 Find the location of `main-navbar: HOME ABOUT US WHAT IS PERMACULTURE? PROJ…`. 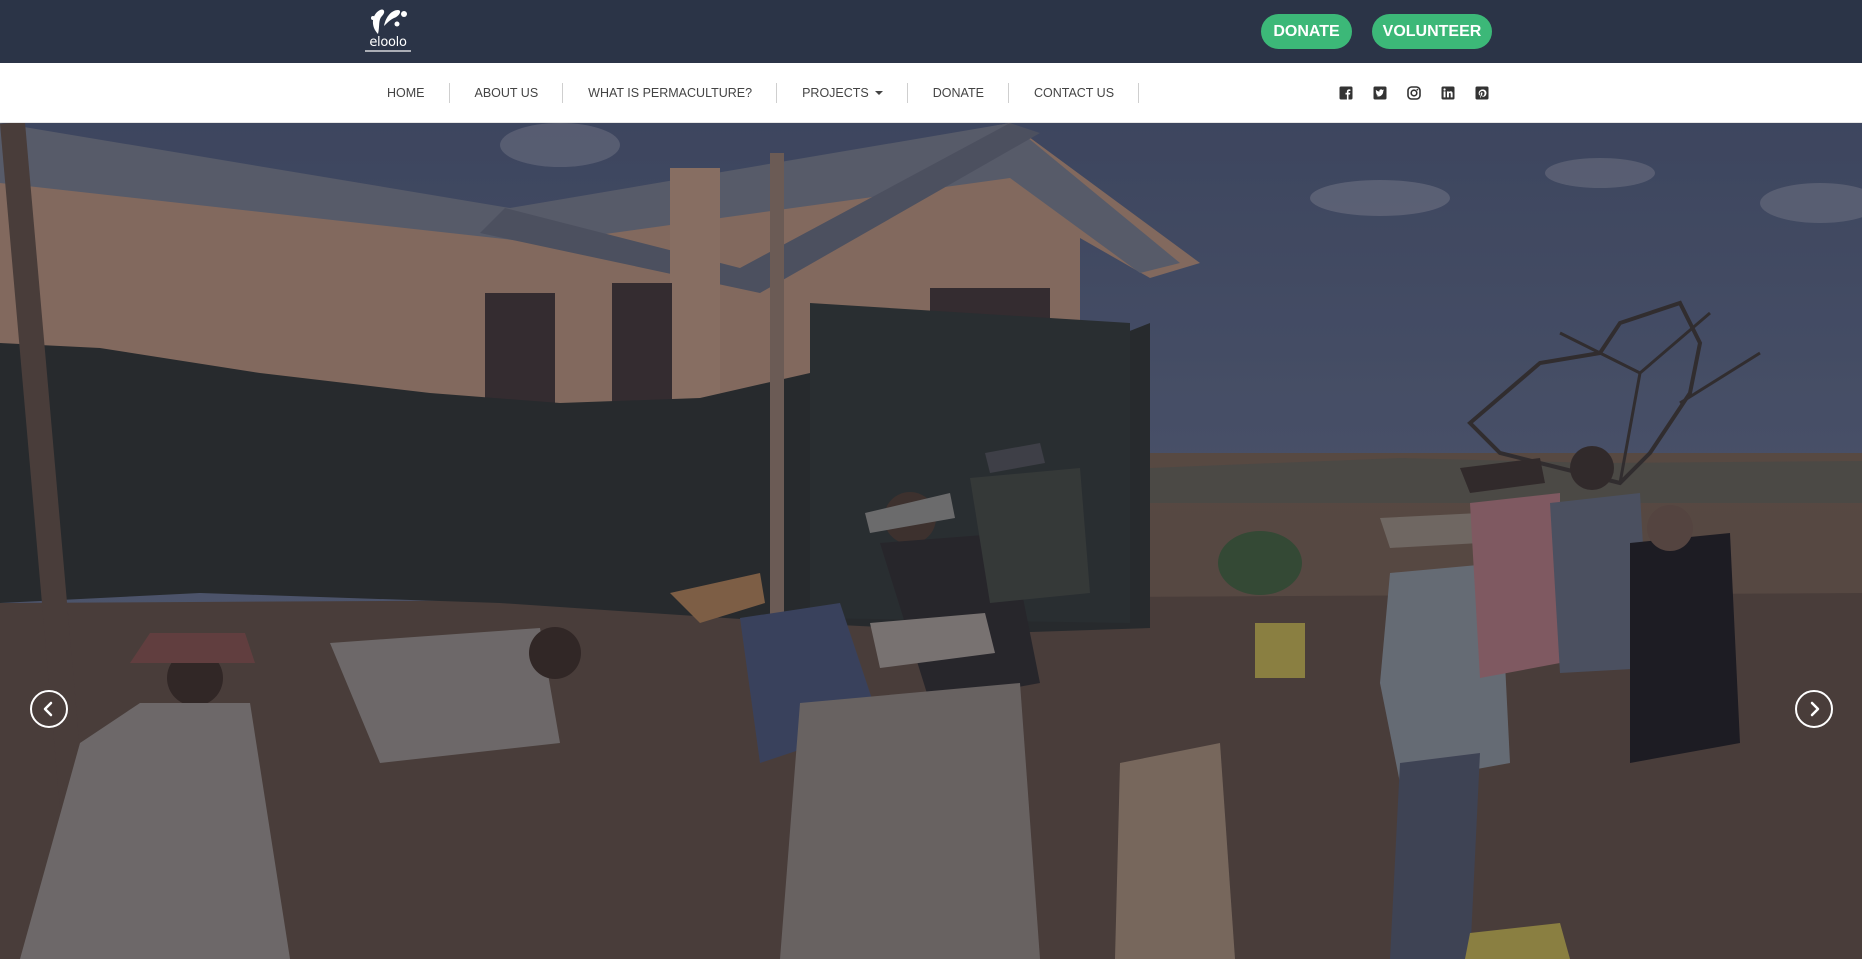

main-navbar: HOME ABOUT US WHAT IS PERMACULTURE? PROJ… is located at coordinates (931, 93).